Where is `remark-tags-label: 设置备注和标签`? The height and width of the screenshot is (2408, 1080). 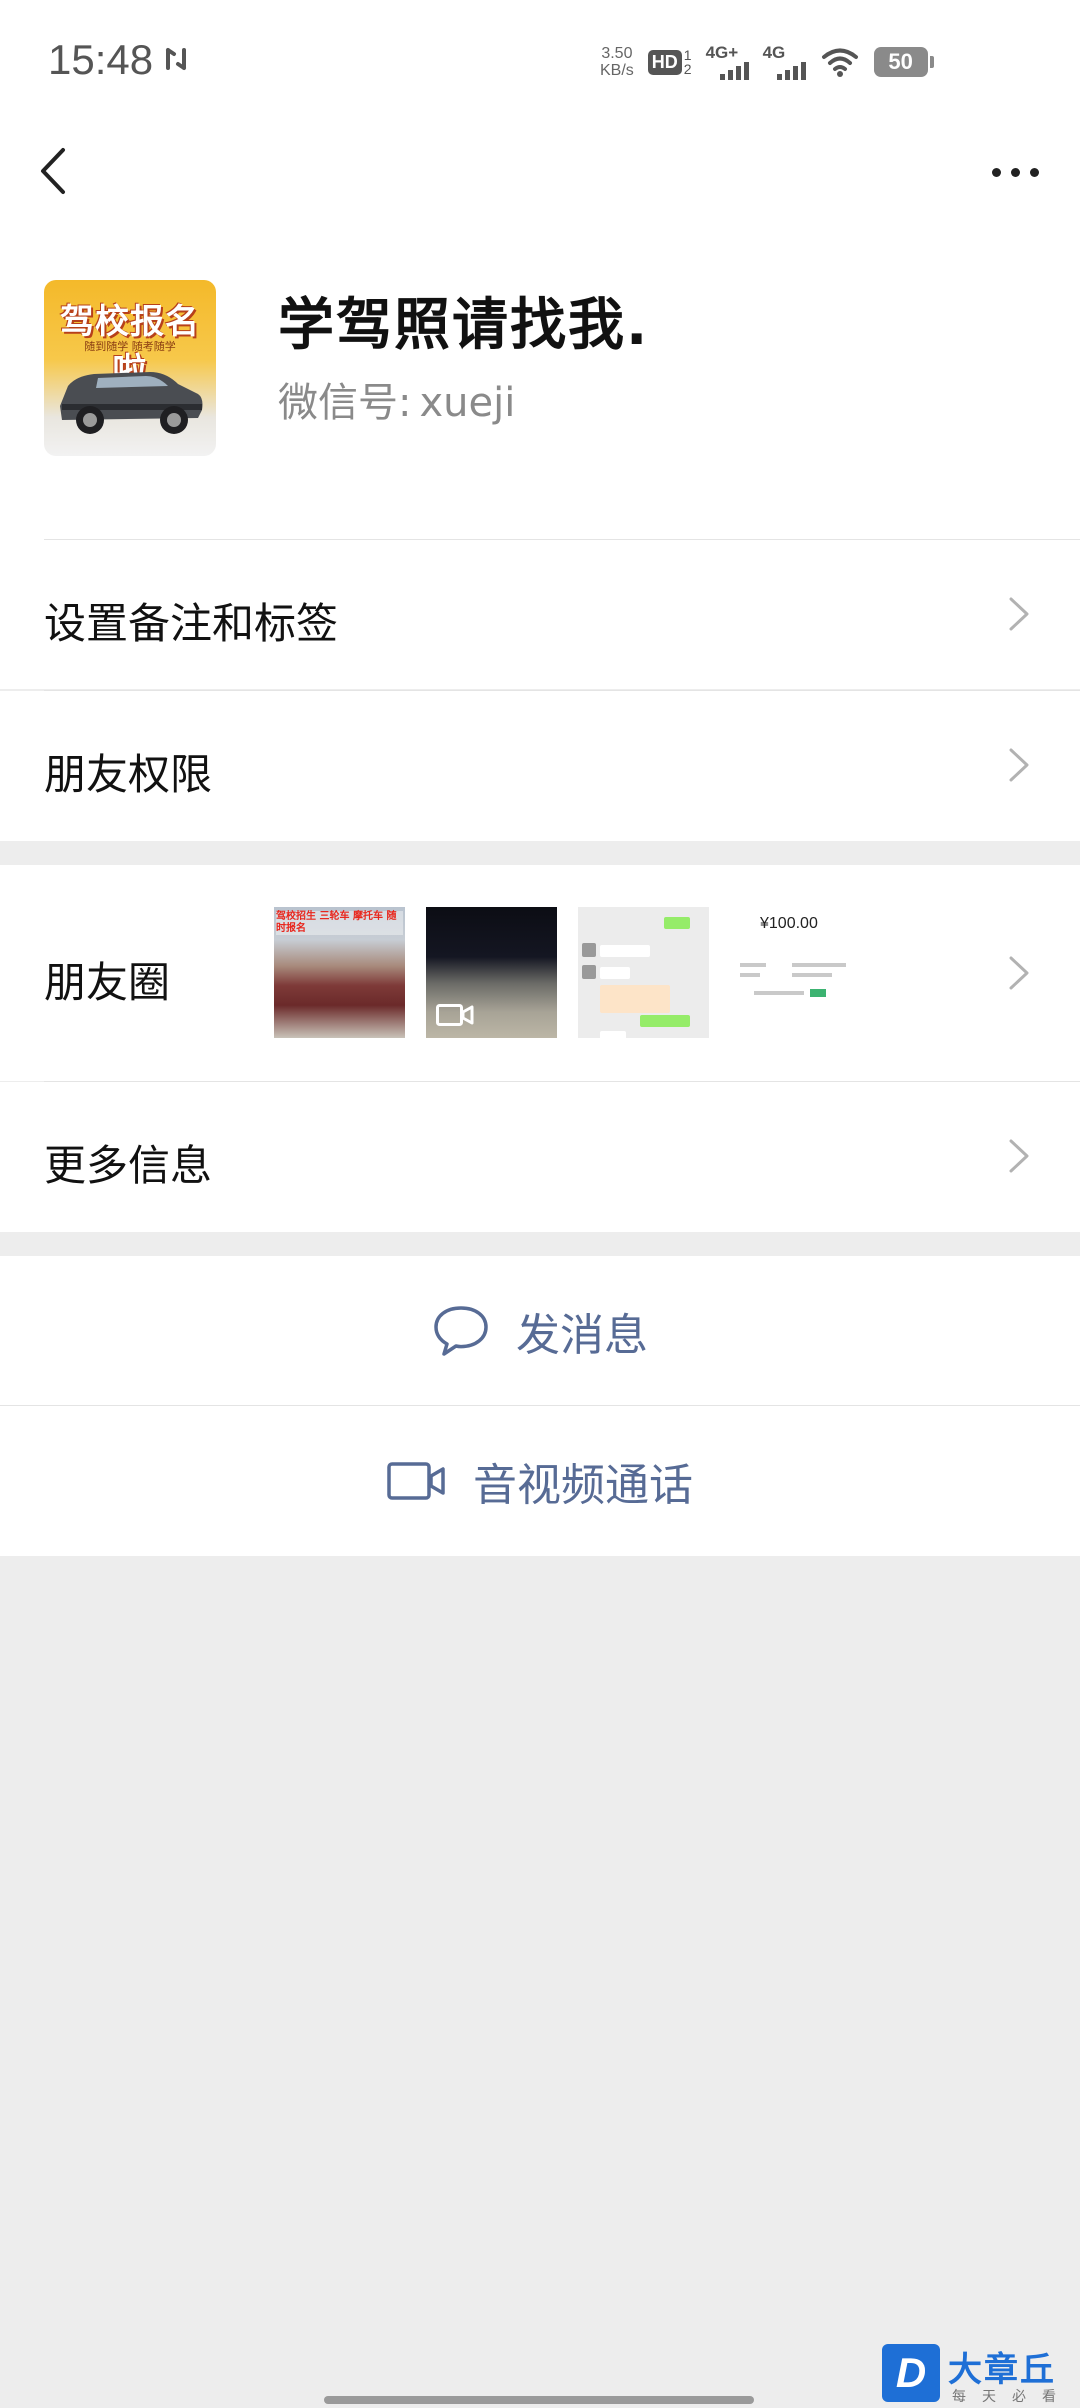
remark-tags-label: 设置备注和标签 is located at coordinates (191, 623).